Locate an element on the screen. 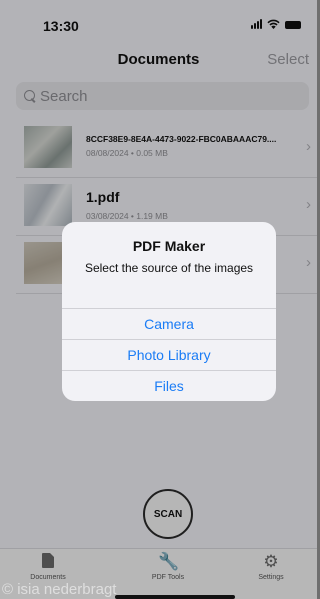 The width and height of the screenshot is (320, 599). camera-button: Camera is located at coordinates (169, 323).